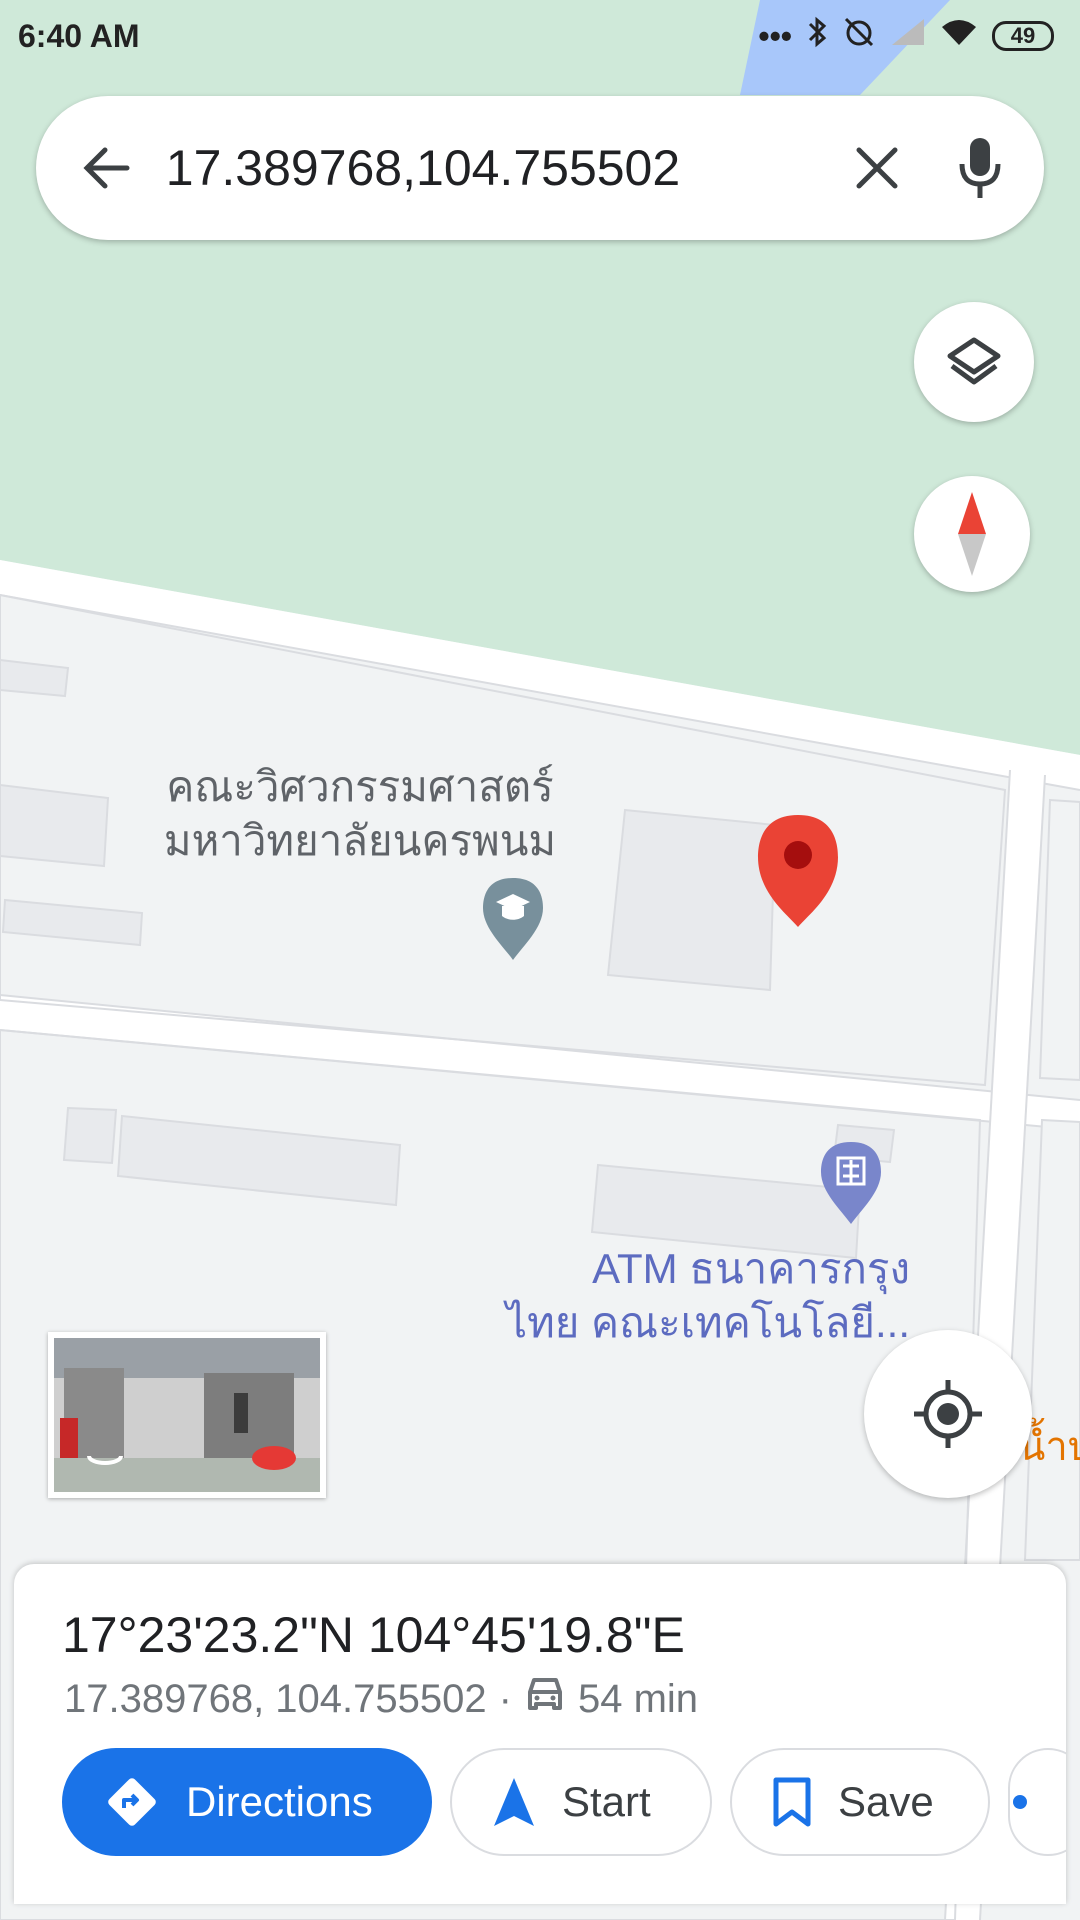 The height and width of the screenshot is (1920, 1080). What do you see at coordinates (638, 1698) in the screenshot?
I see `drive-time: 54 min` at bounding box center [638, 1698].